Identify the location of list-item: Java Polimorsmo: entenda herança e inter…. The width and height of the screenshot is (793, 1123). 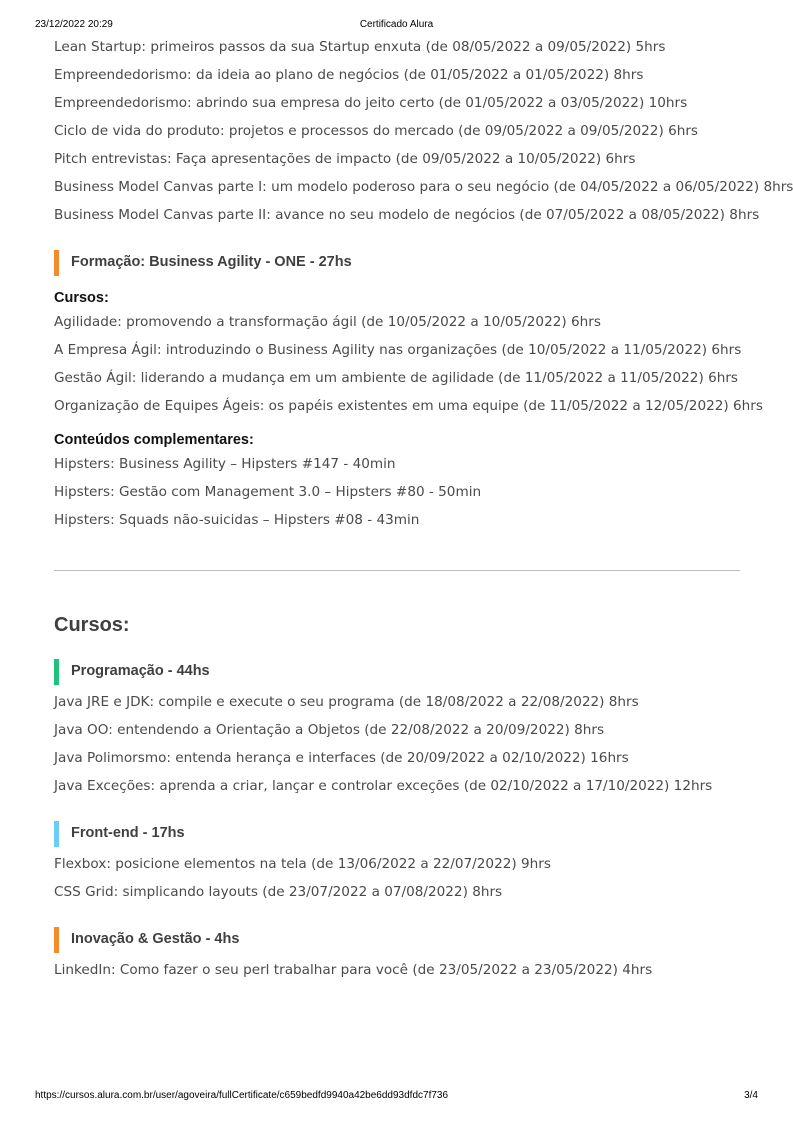
(341, 758).